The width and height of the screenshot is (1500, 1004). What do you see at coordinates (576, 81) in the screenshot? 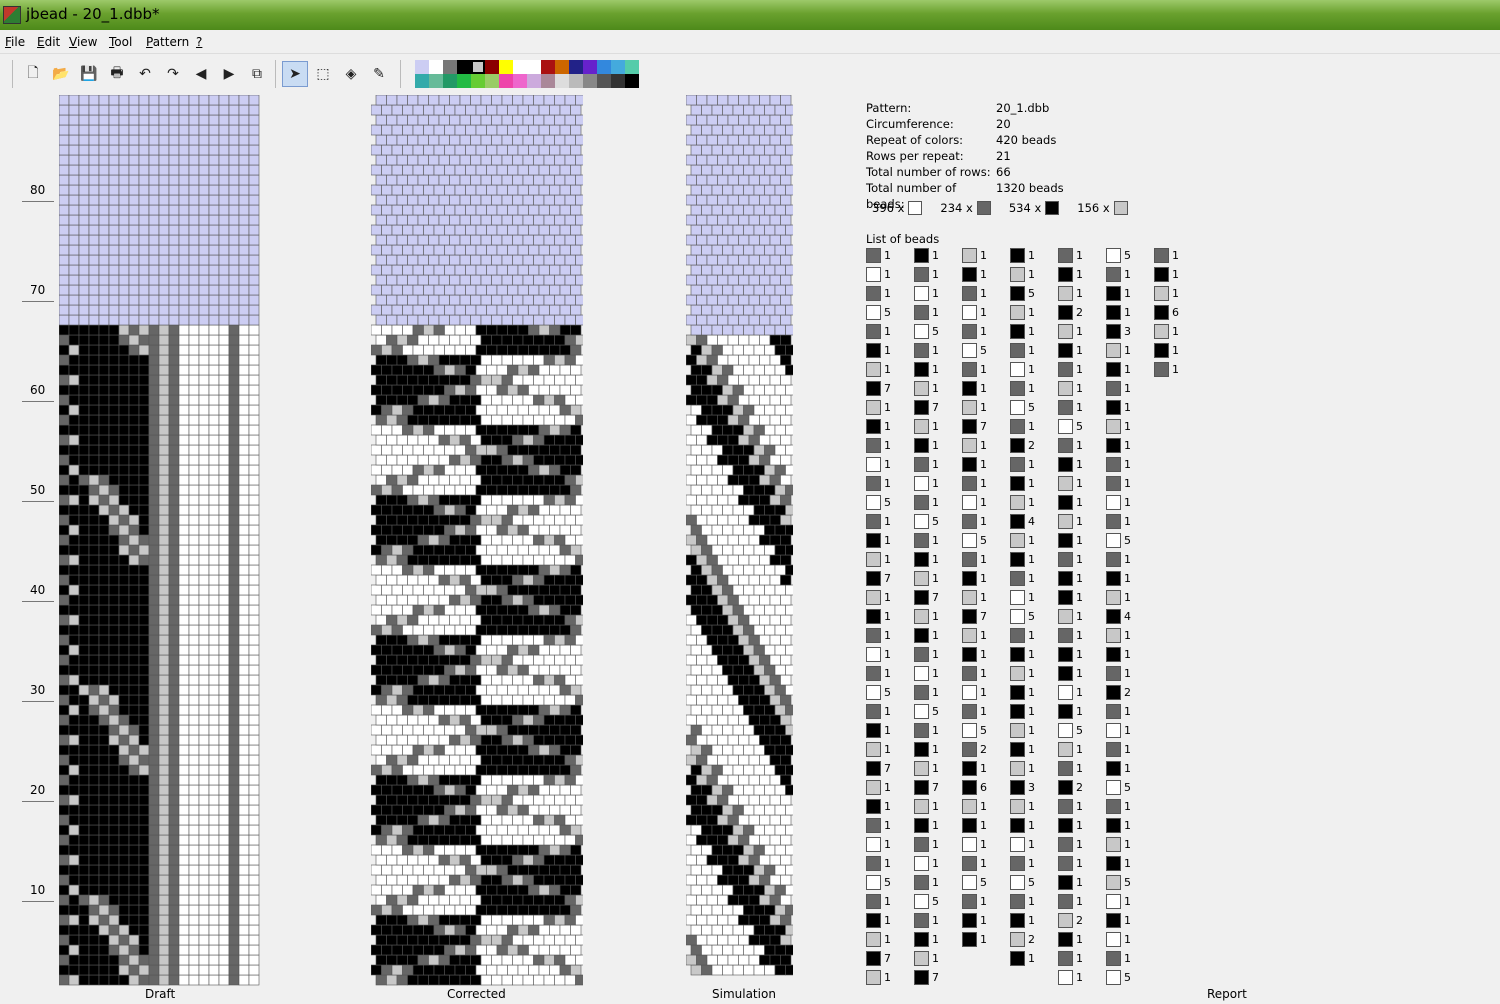
I see `palette-color-swatch` at bounding box center [576, 81].